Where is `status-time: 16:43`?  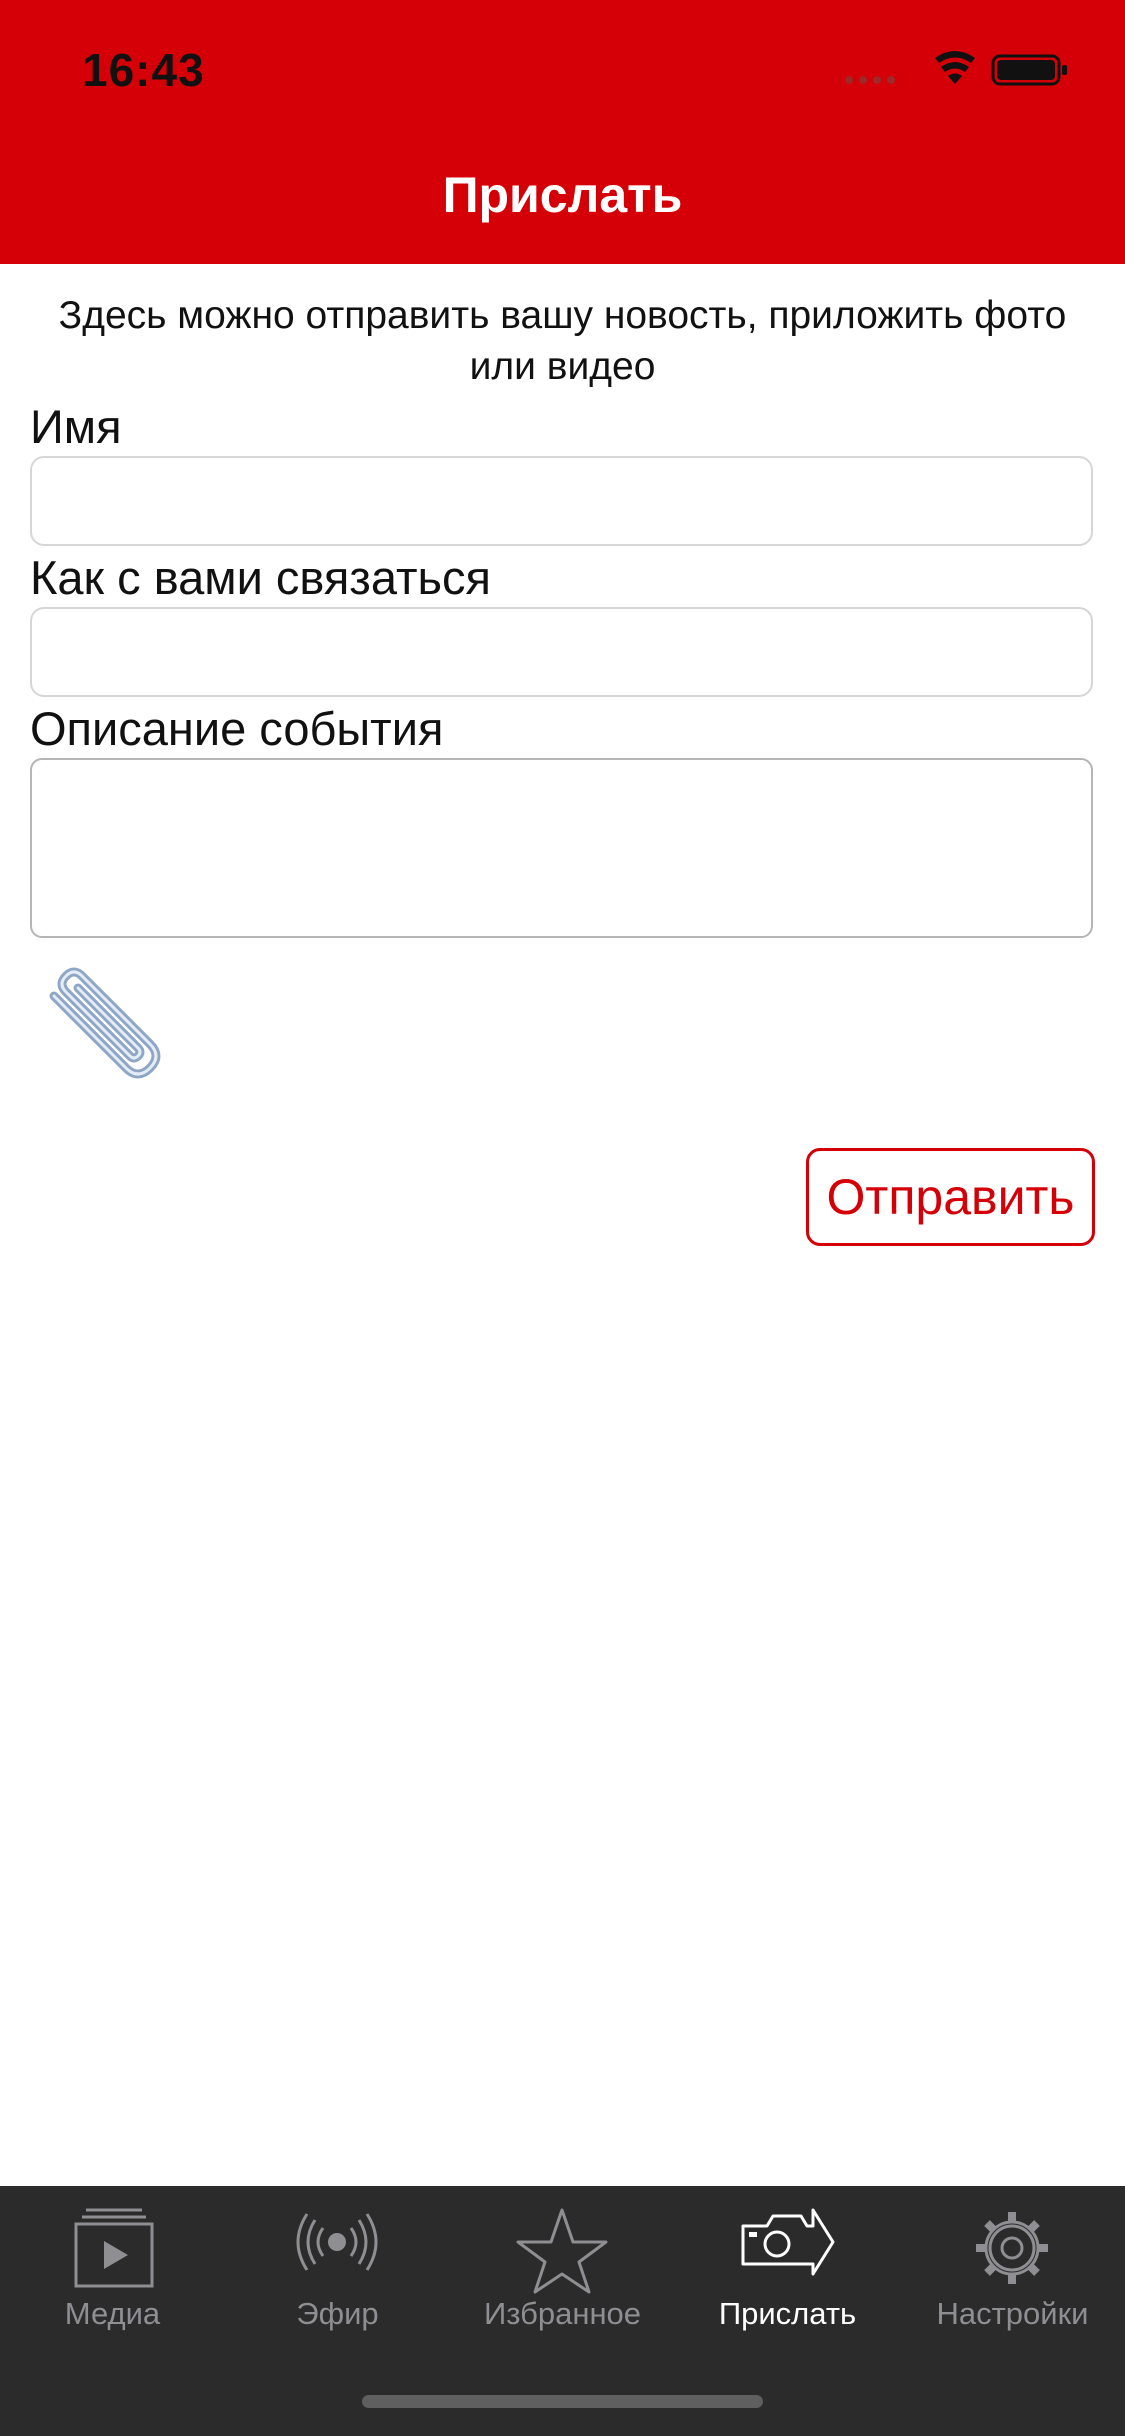
status-time: 16:43 is located at coordinates (143, 70).